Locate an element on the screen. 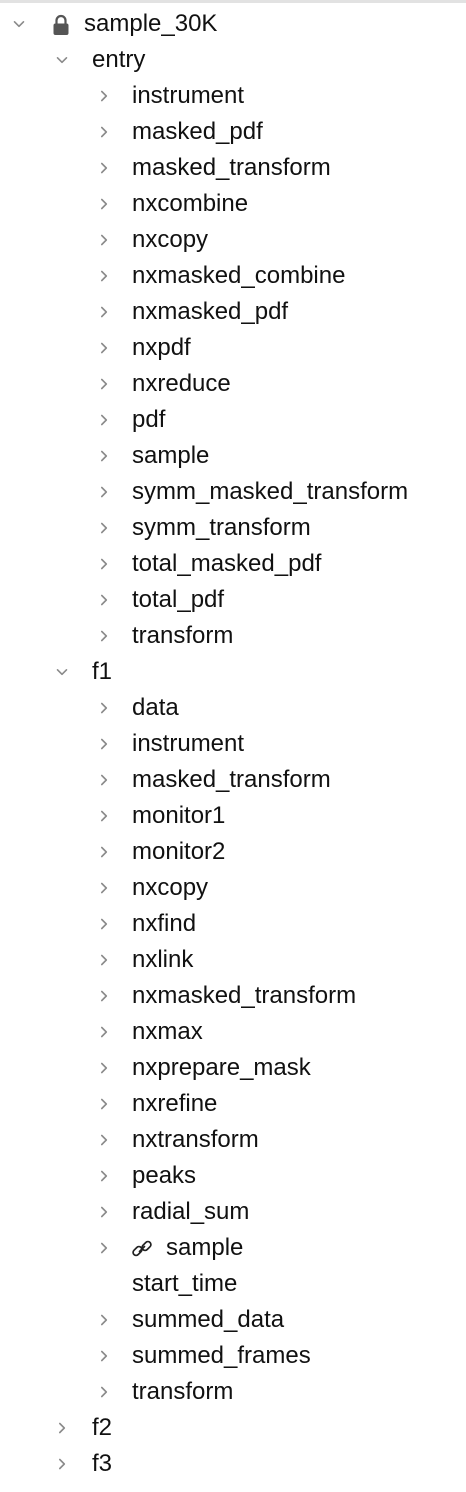 The width and height of the screenshot is (466, 1492). tree-root-item: sample_30K is located at coordinates (233, 24).